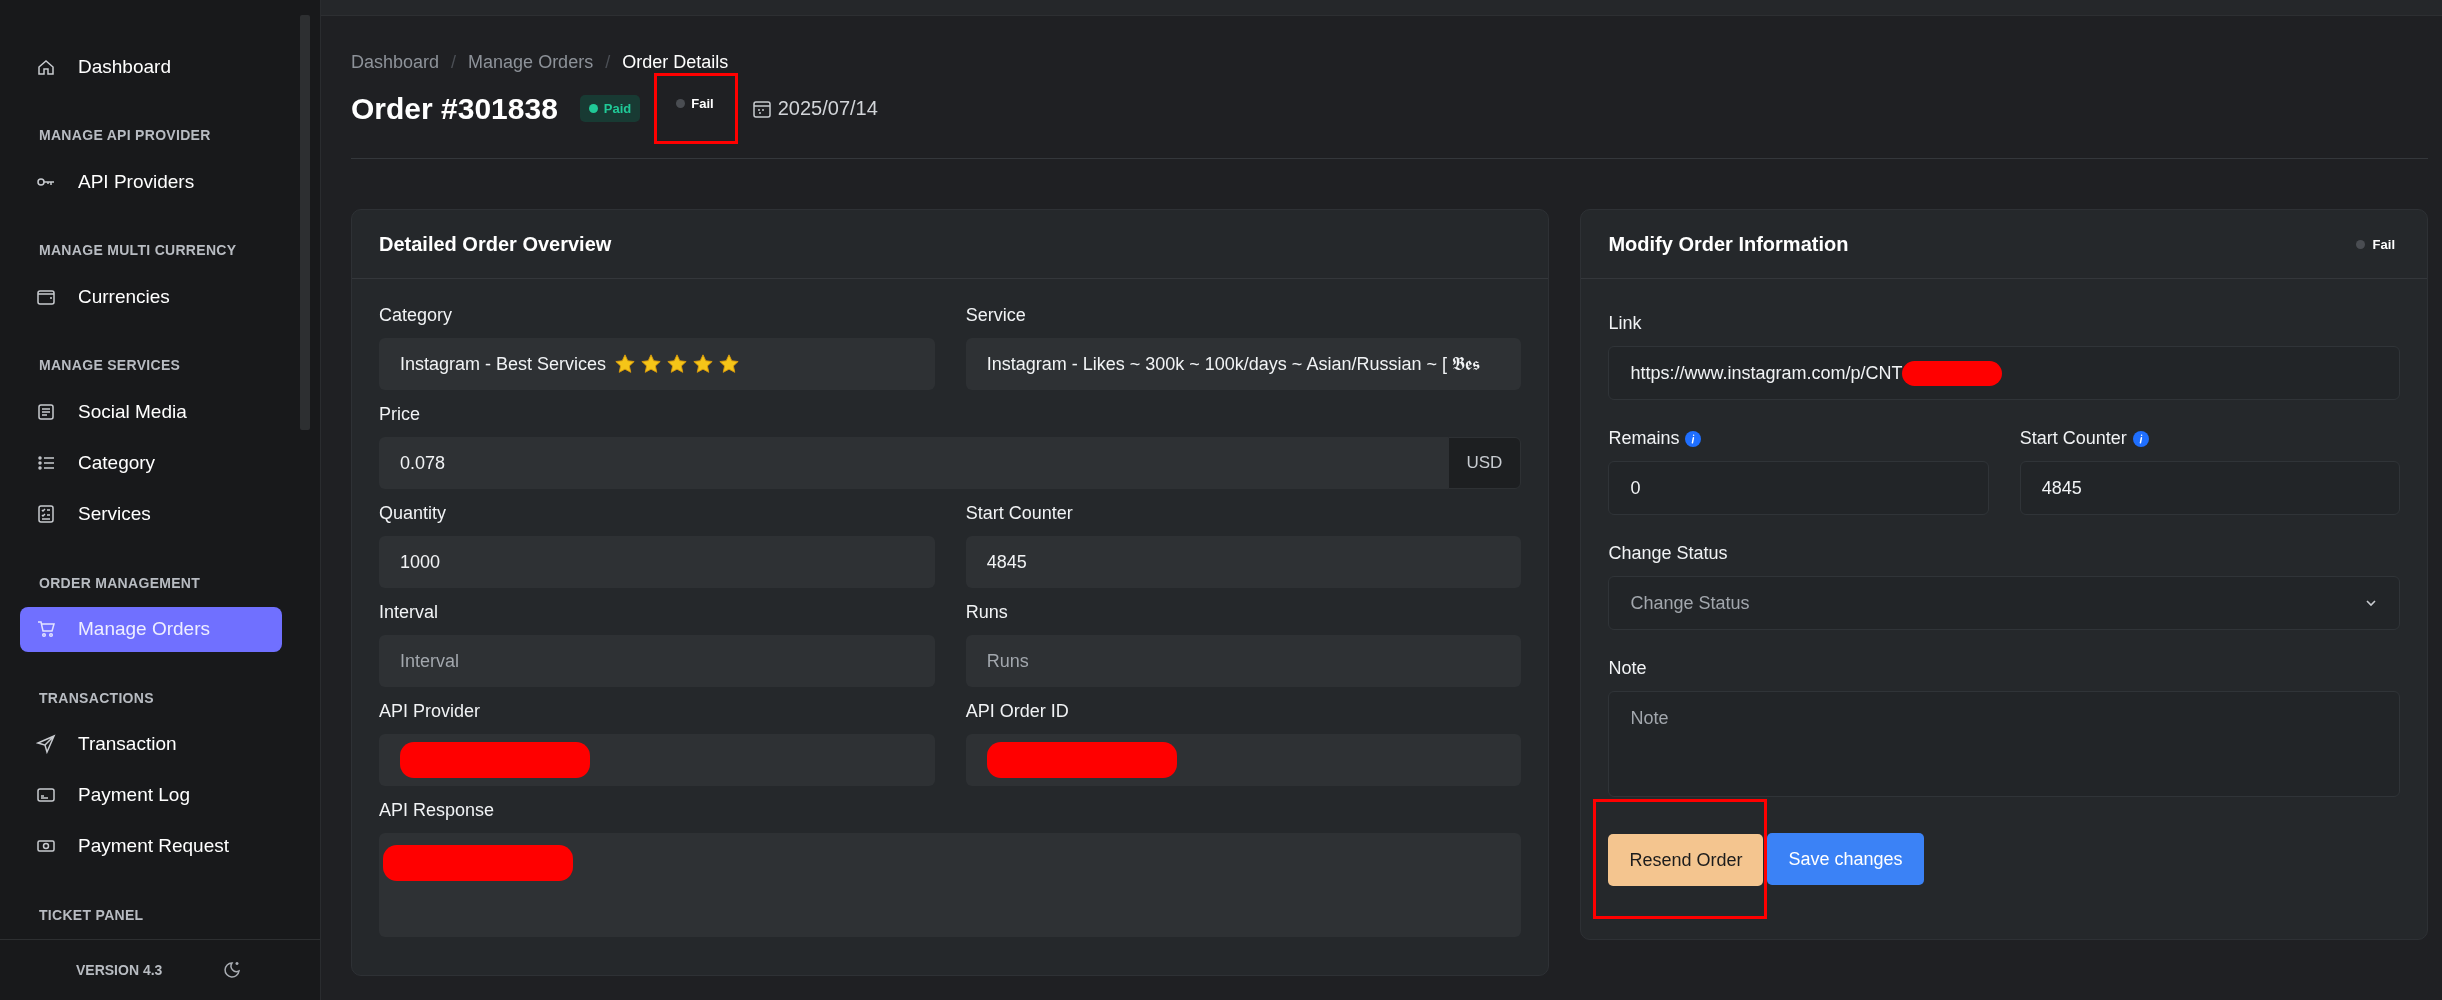 The image size is (2442, 1000). Describe the element at coordinates (1845, 859) in the screenshot. I see `save-button: Save changes` at that location.